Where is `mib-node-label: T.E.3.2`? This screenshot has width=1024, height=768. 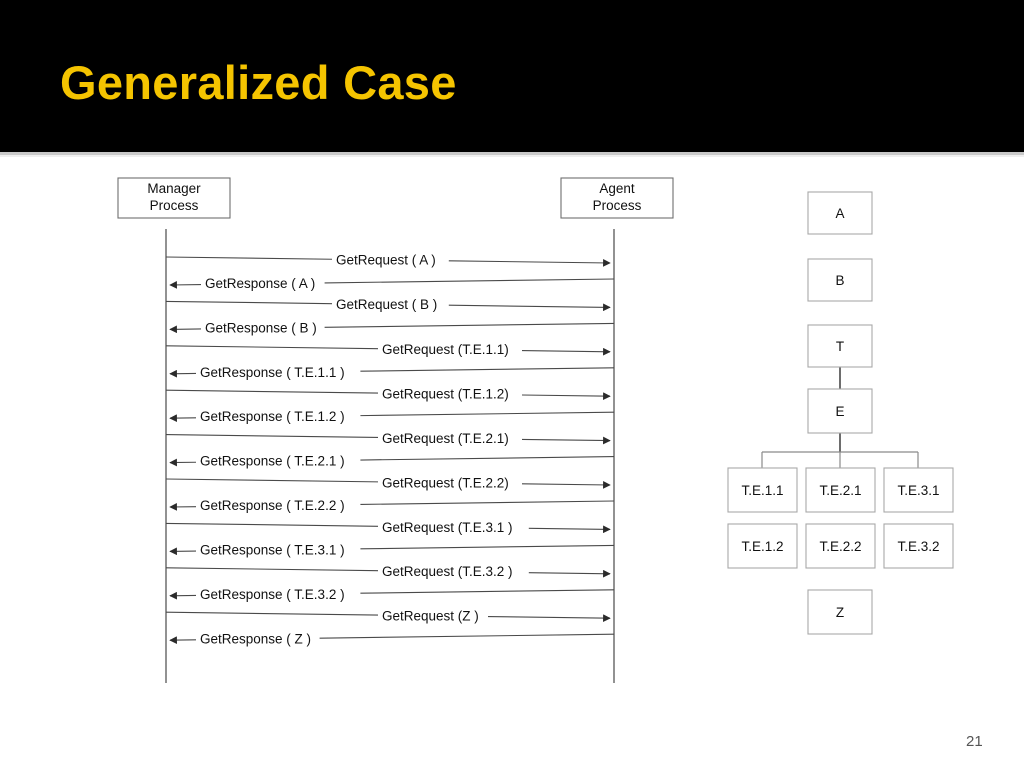 mib-node-label: T.E.3.2 is located at coordinates (918, 546).